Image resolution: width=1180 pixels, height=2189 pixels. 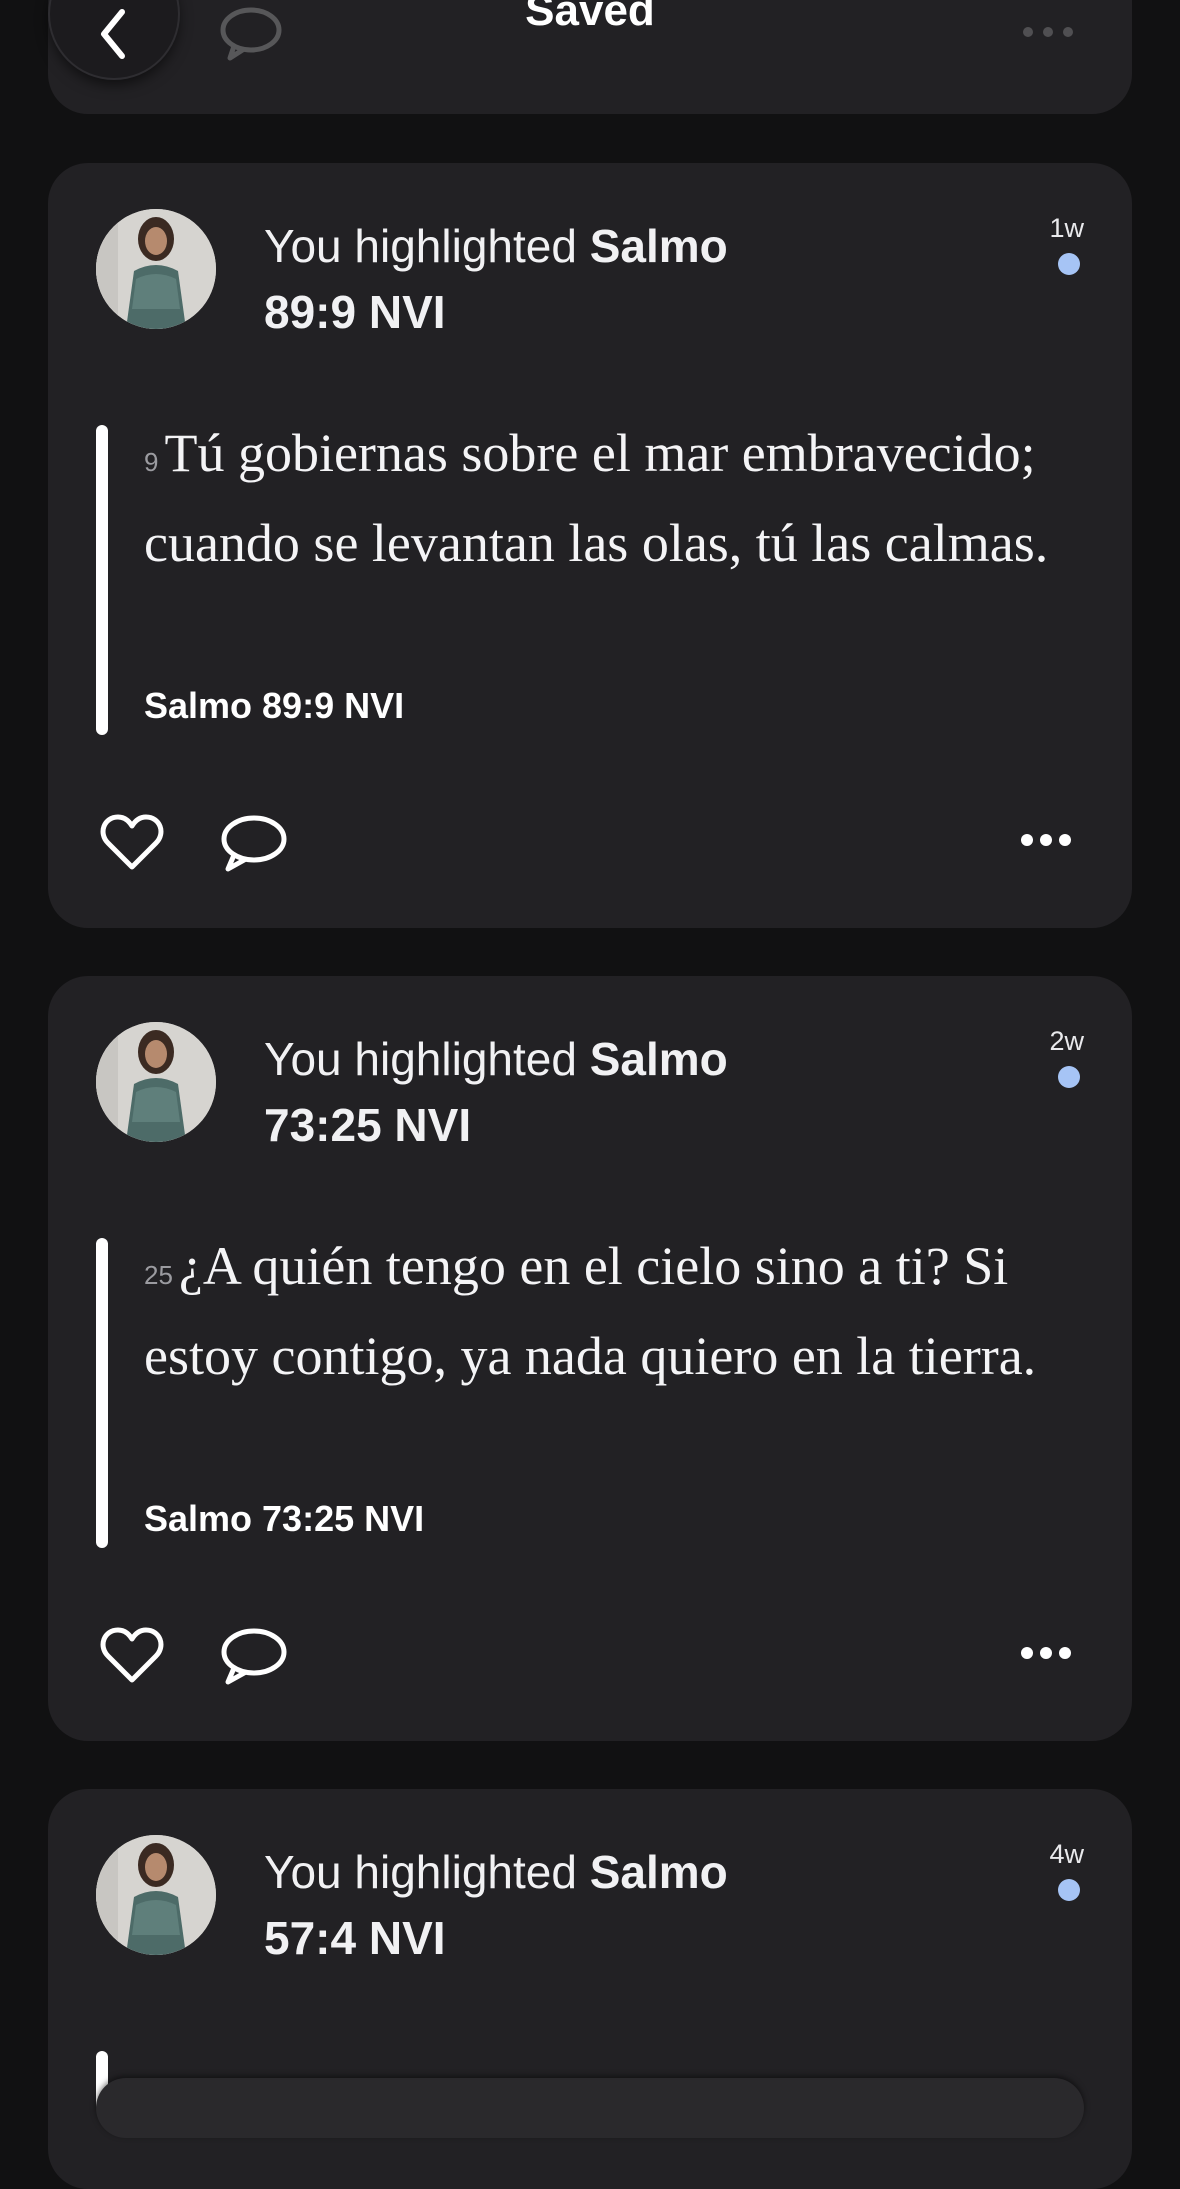 I want to click on post-age: 1w, so click(x=1066, y=228).